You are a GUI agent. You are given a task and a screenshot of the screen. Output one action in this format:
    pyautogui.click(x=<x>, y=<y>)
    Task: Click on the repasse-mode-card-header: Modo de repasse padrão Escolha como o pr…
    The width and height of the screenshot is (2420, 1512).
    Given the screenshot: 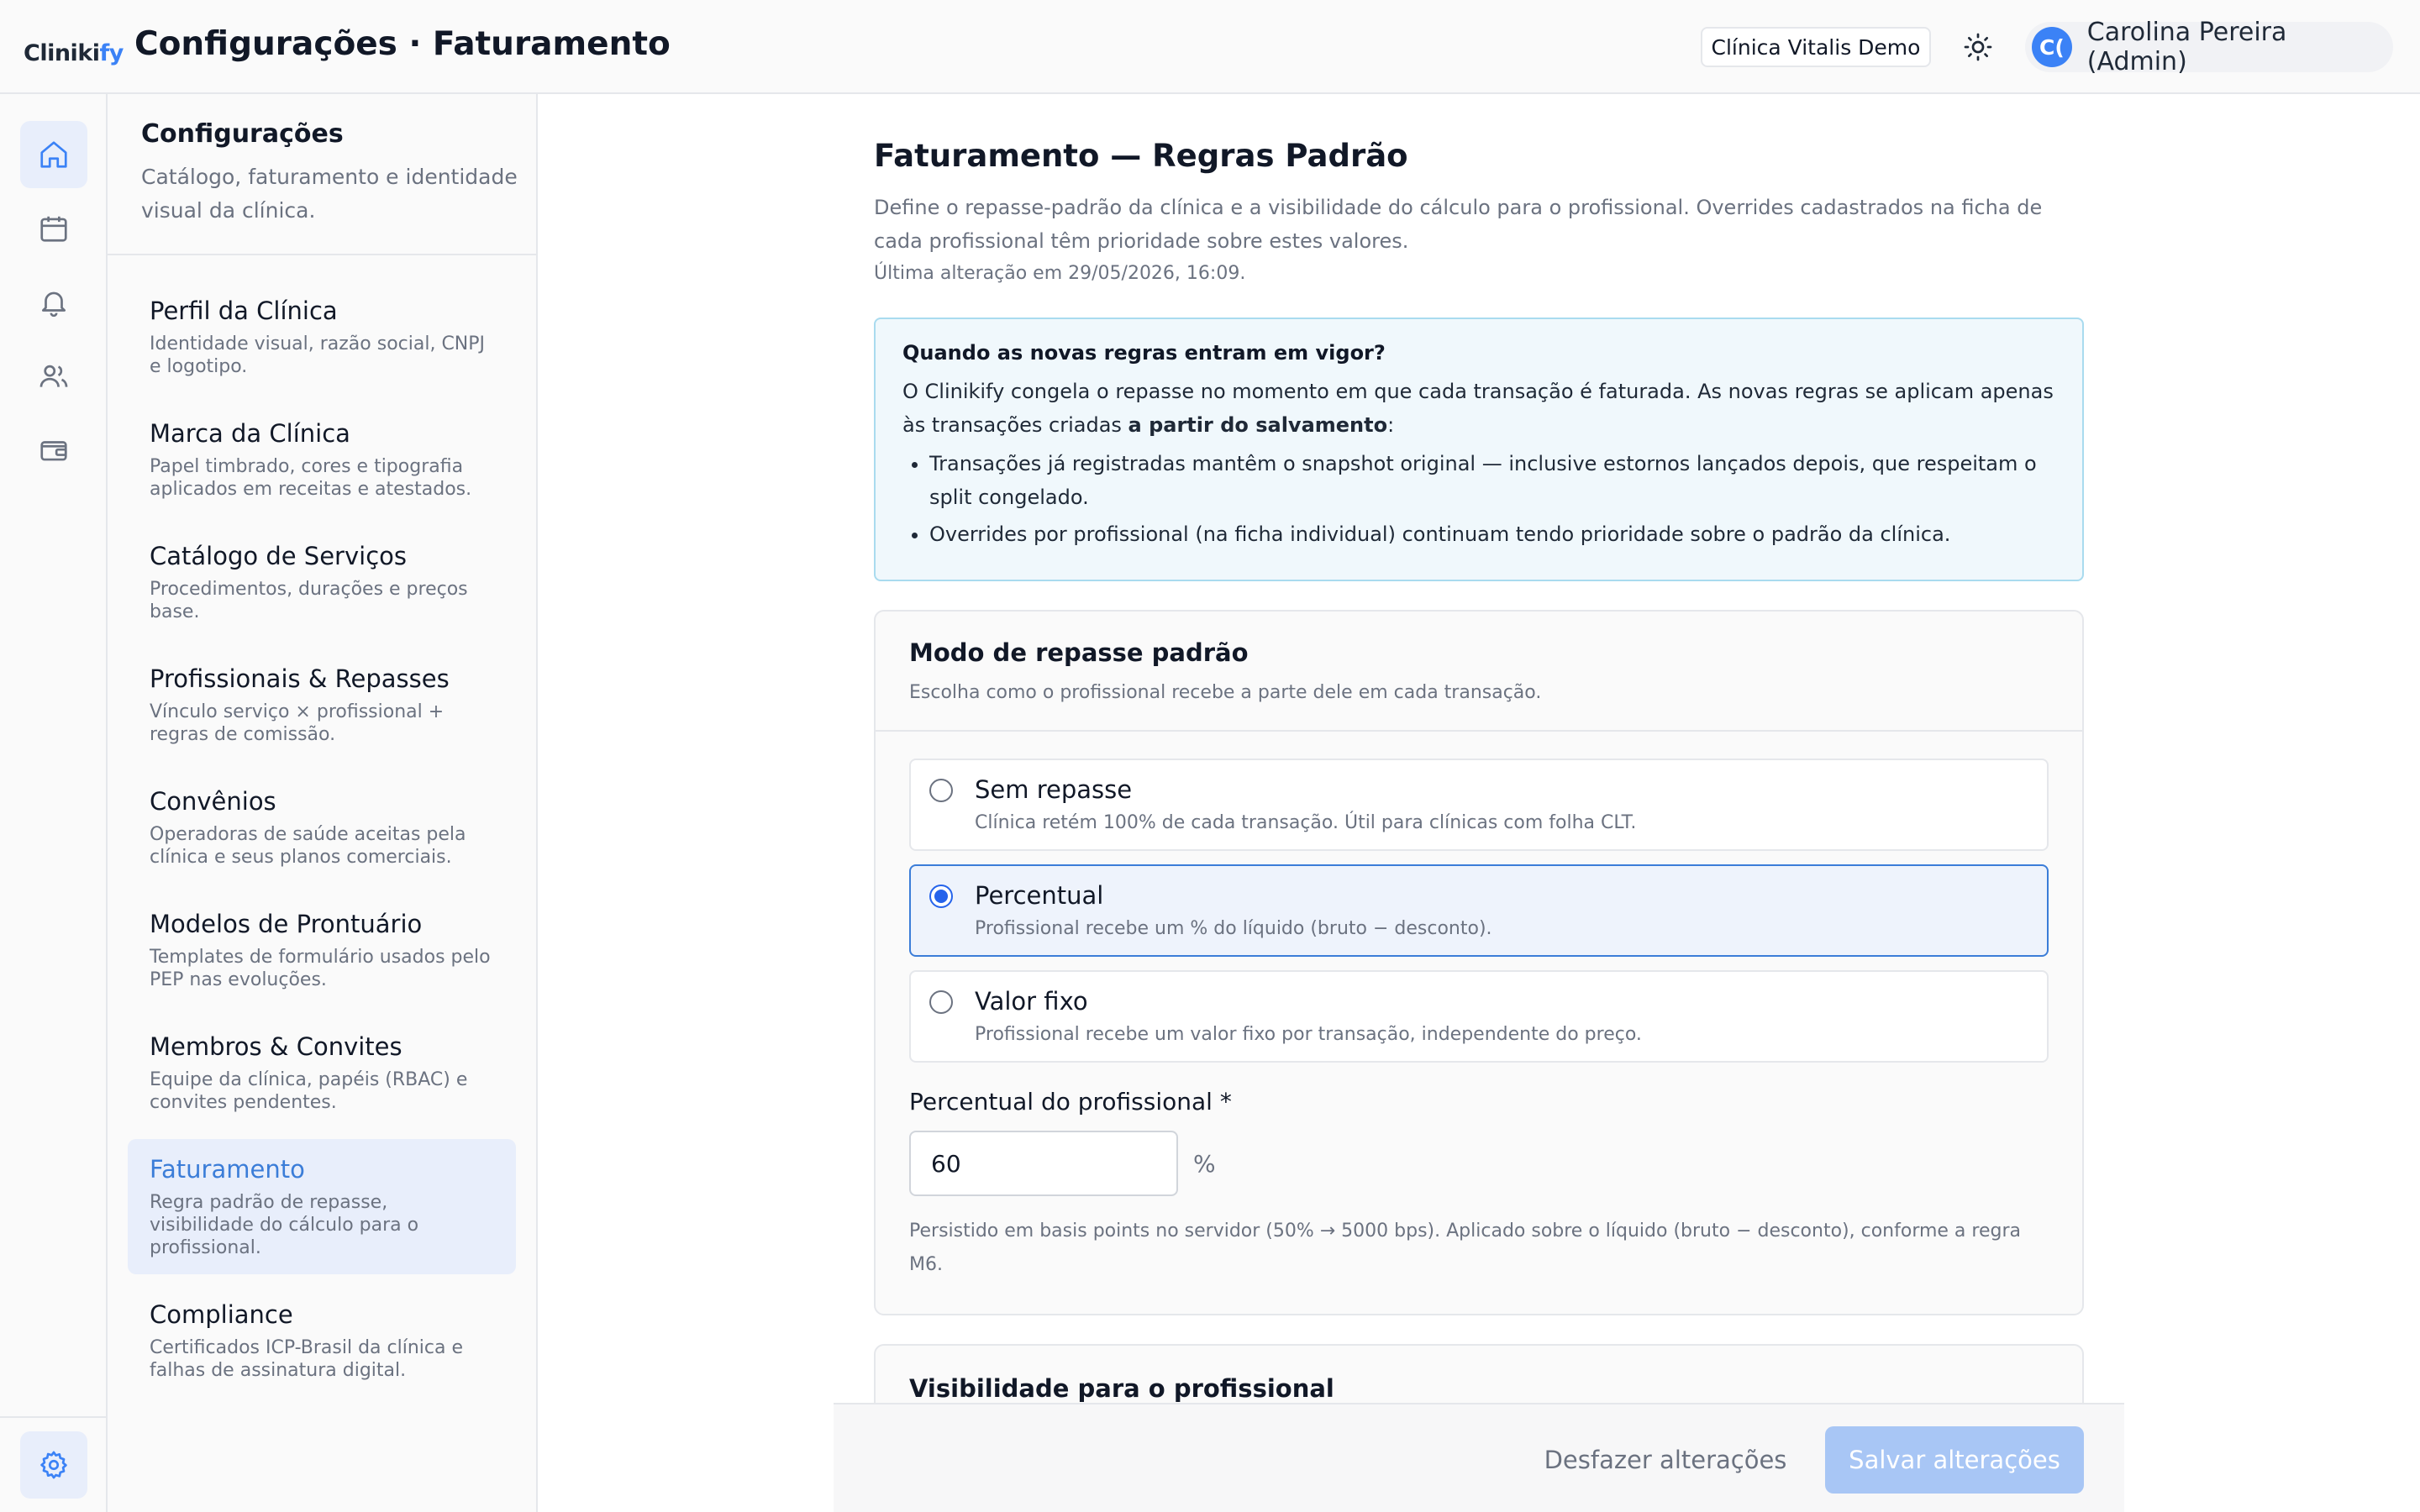 What is the action you would take?
    pyautogui.click(x=1479, y=672)
    